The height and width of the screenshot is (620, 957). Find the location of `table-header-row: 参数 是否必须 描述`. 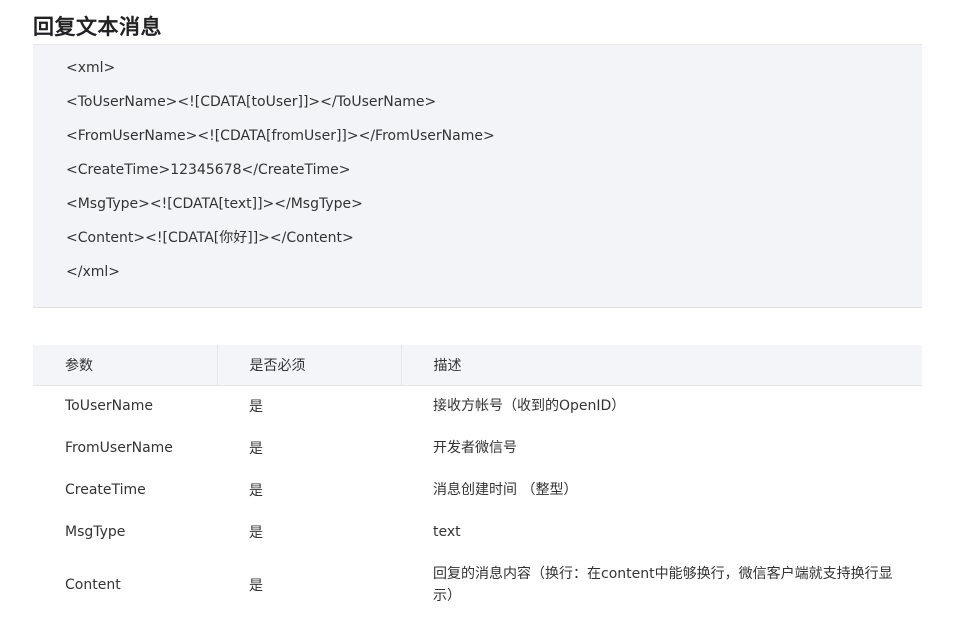

table-header-row: 参数 是否必须 描述 is located at coordinates (477, 365).